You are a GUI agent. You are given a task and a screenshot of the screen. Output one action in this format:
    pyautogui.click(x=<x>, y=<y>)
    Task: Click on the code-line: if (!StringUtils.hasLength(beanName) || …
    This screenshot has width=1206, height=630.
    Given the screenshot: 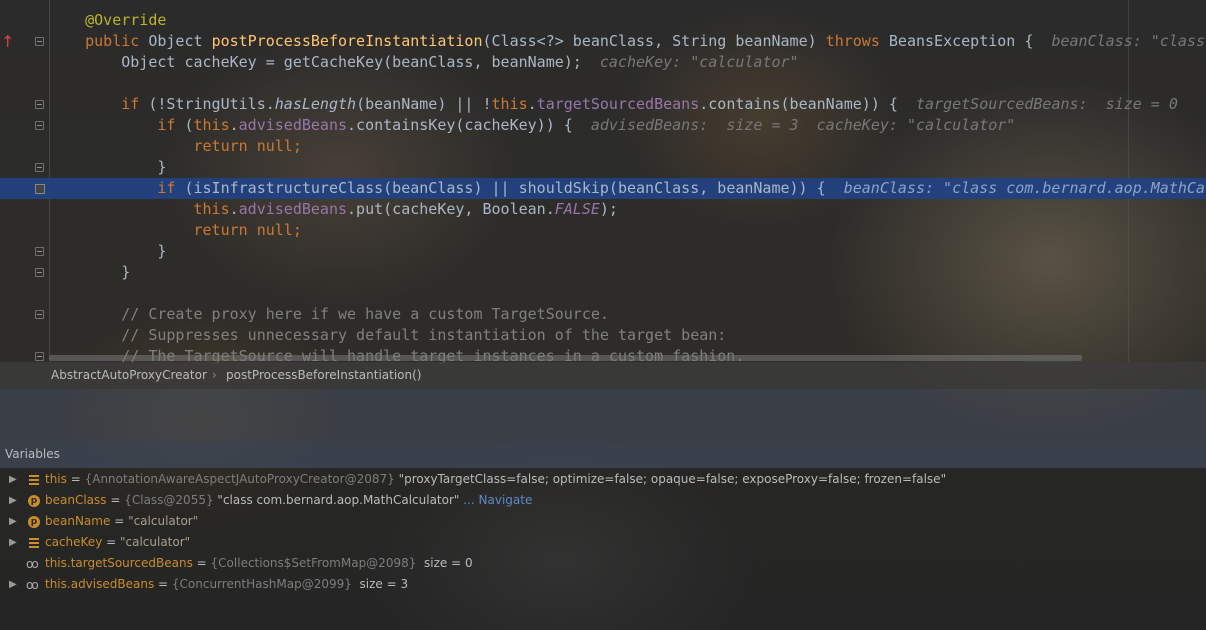 What is the action you would take?
    pyautogui.click(x=603, y=104)
    